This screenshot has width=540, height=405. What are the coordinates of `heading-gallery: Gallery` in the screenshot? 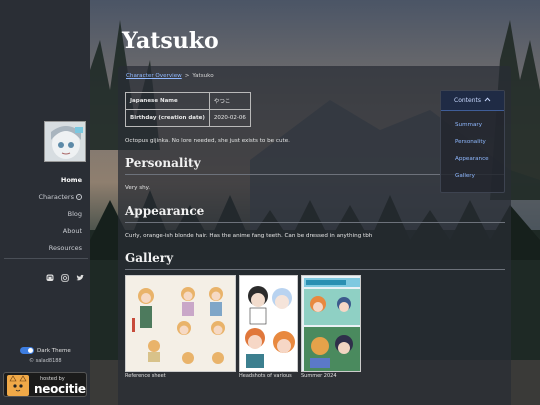 It's located at (315, 260).